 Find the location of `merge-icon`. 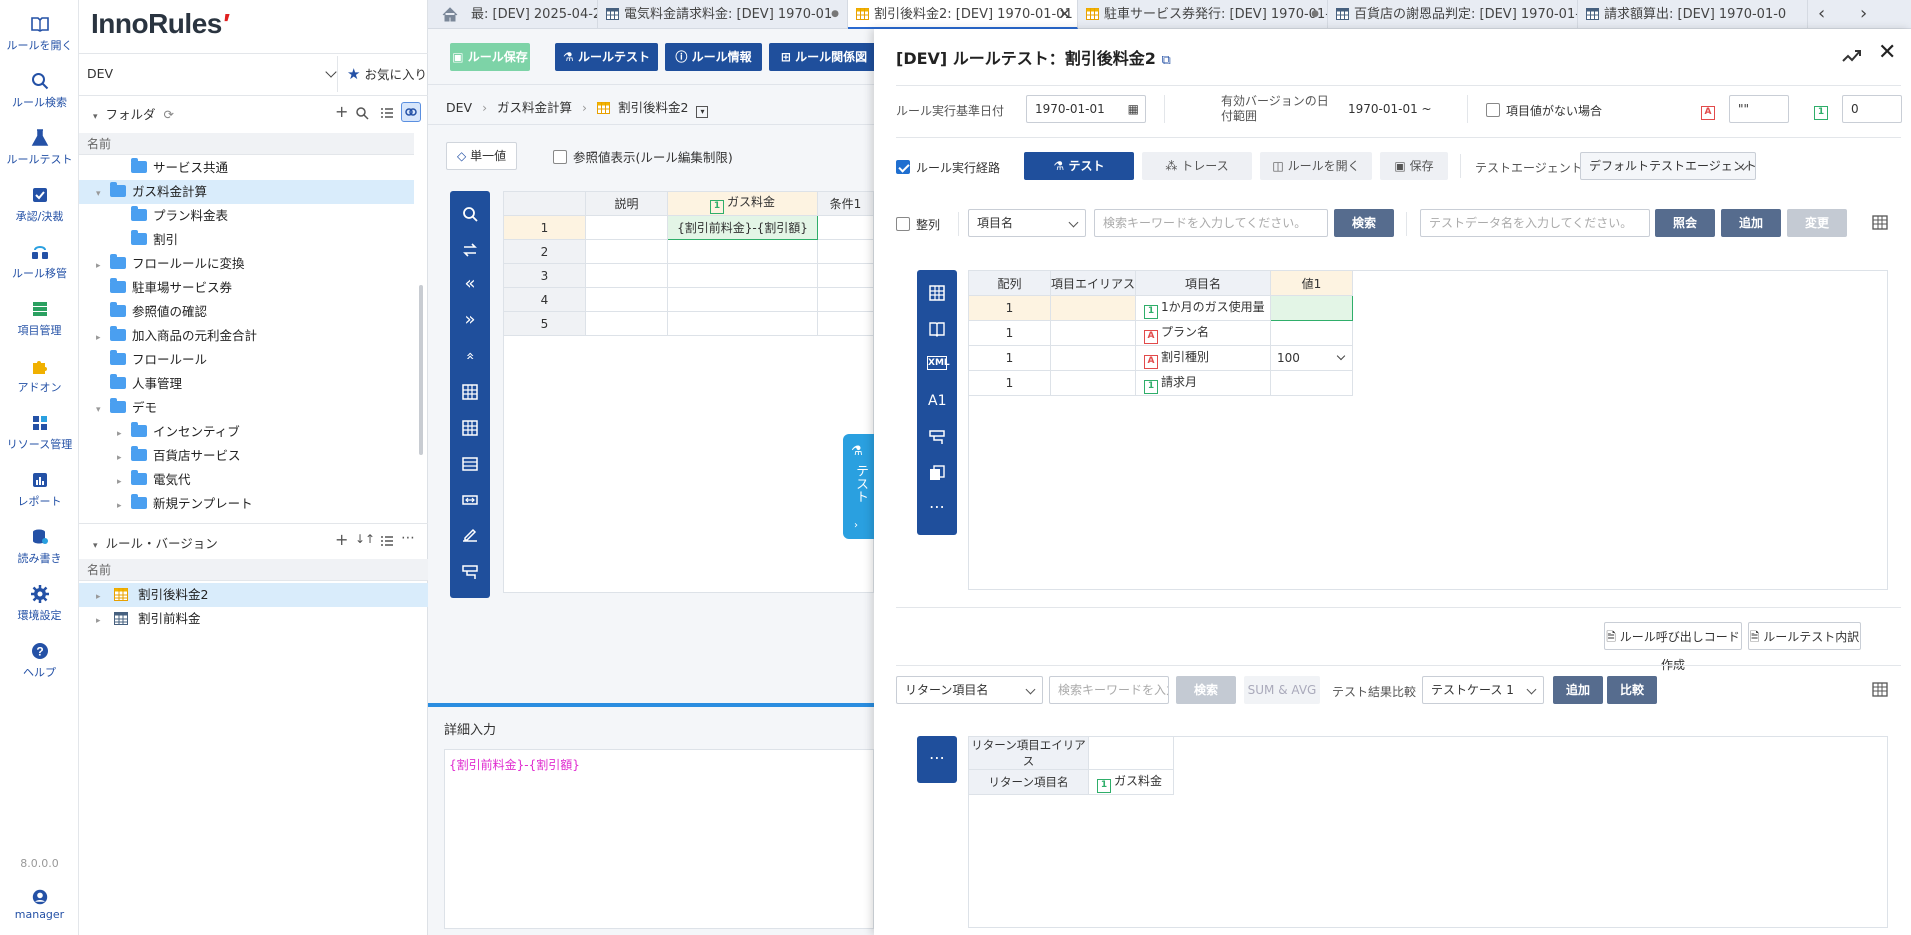

merge-icon is located at coordinates (470, 500).